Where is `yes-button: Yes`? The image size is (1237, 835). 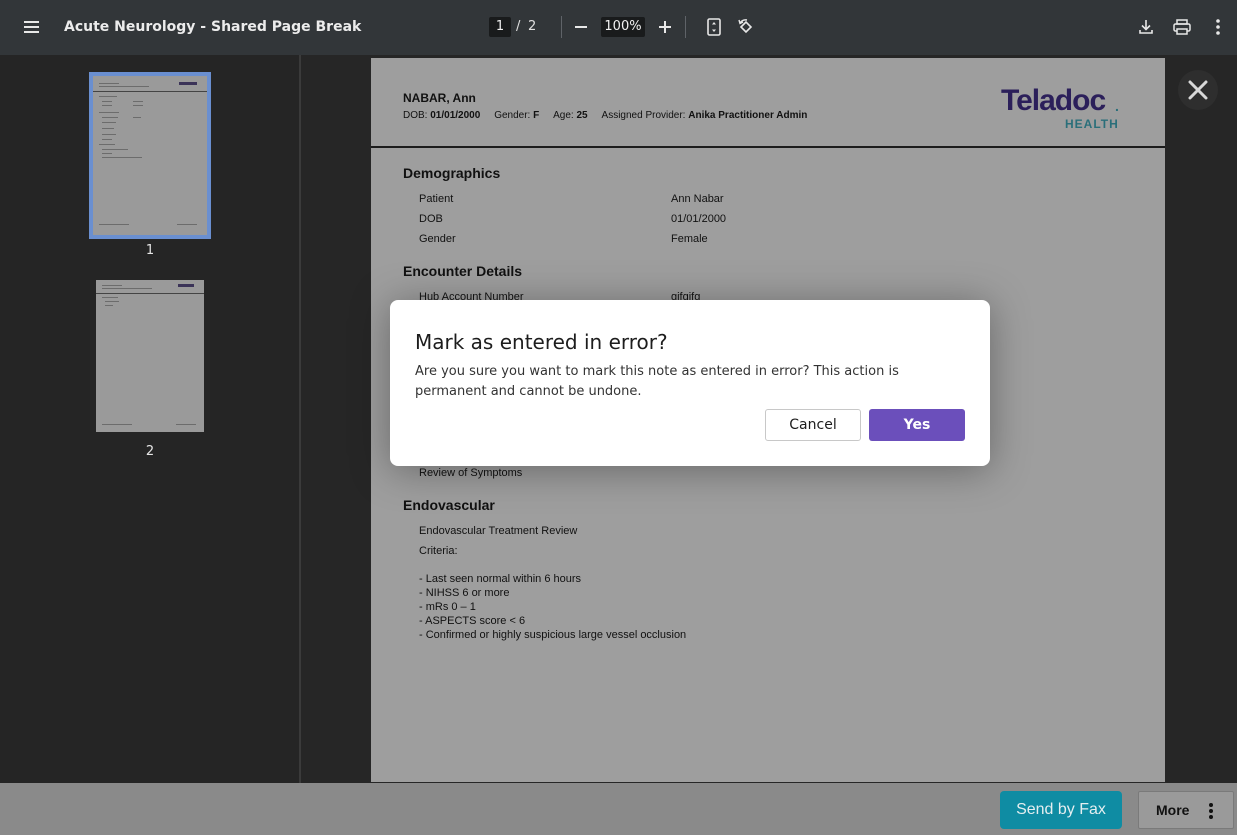 yes-button: Yes is located at coordinates (917, 425).